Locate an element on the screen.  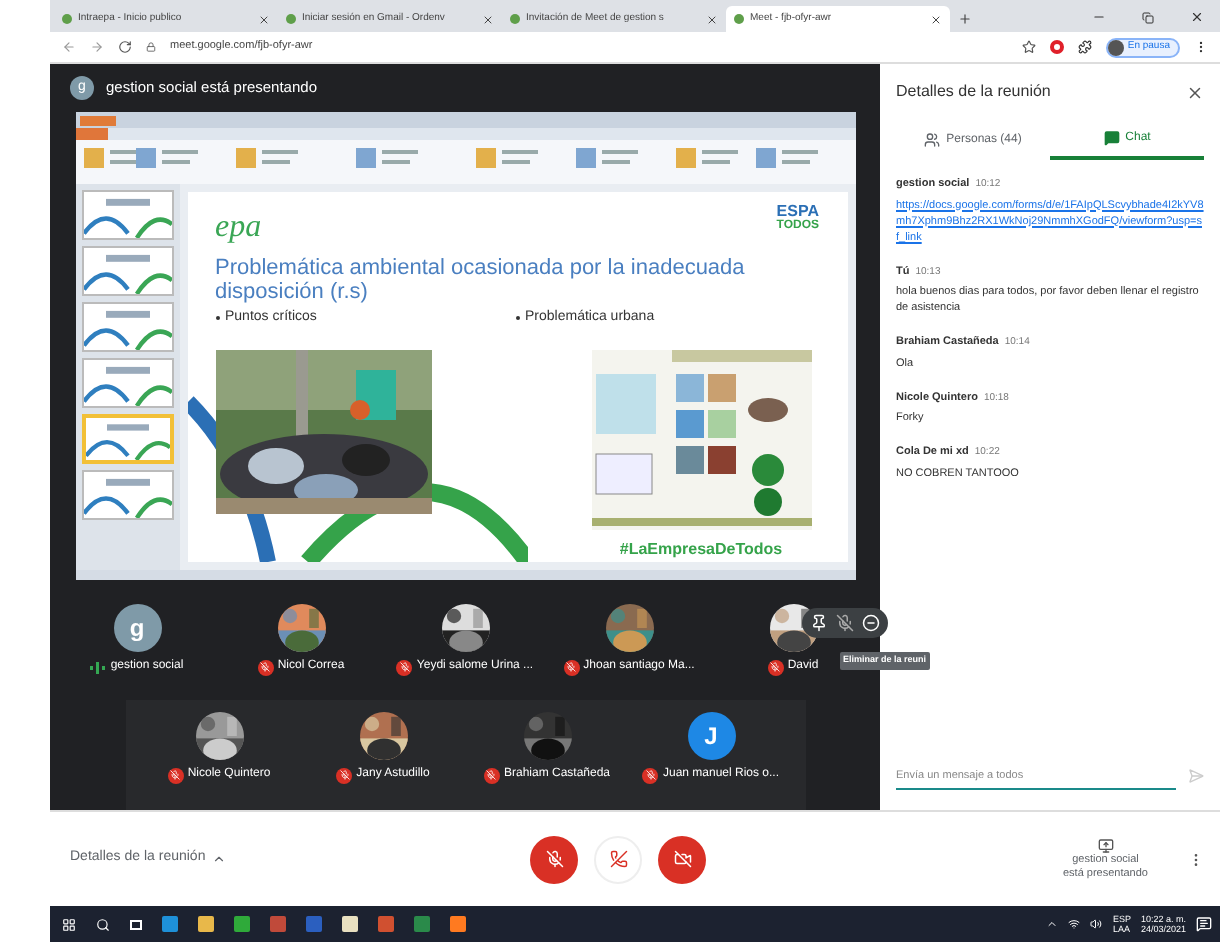
logo: epa is located at coordinates (238, 228).